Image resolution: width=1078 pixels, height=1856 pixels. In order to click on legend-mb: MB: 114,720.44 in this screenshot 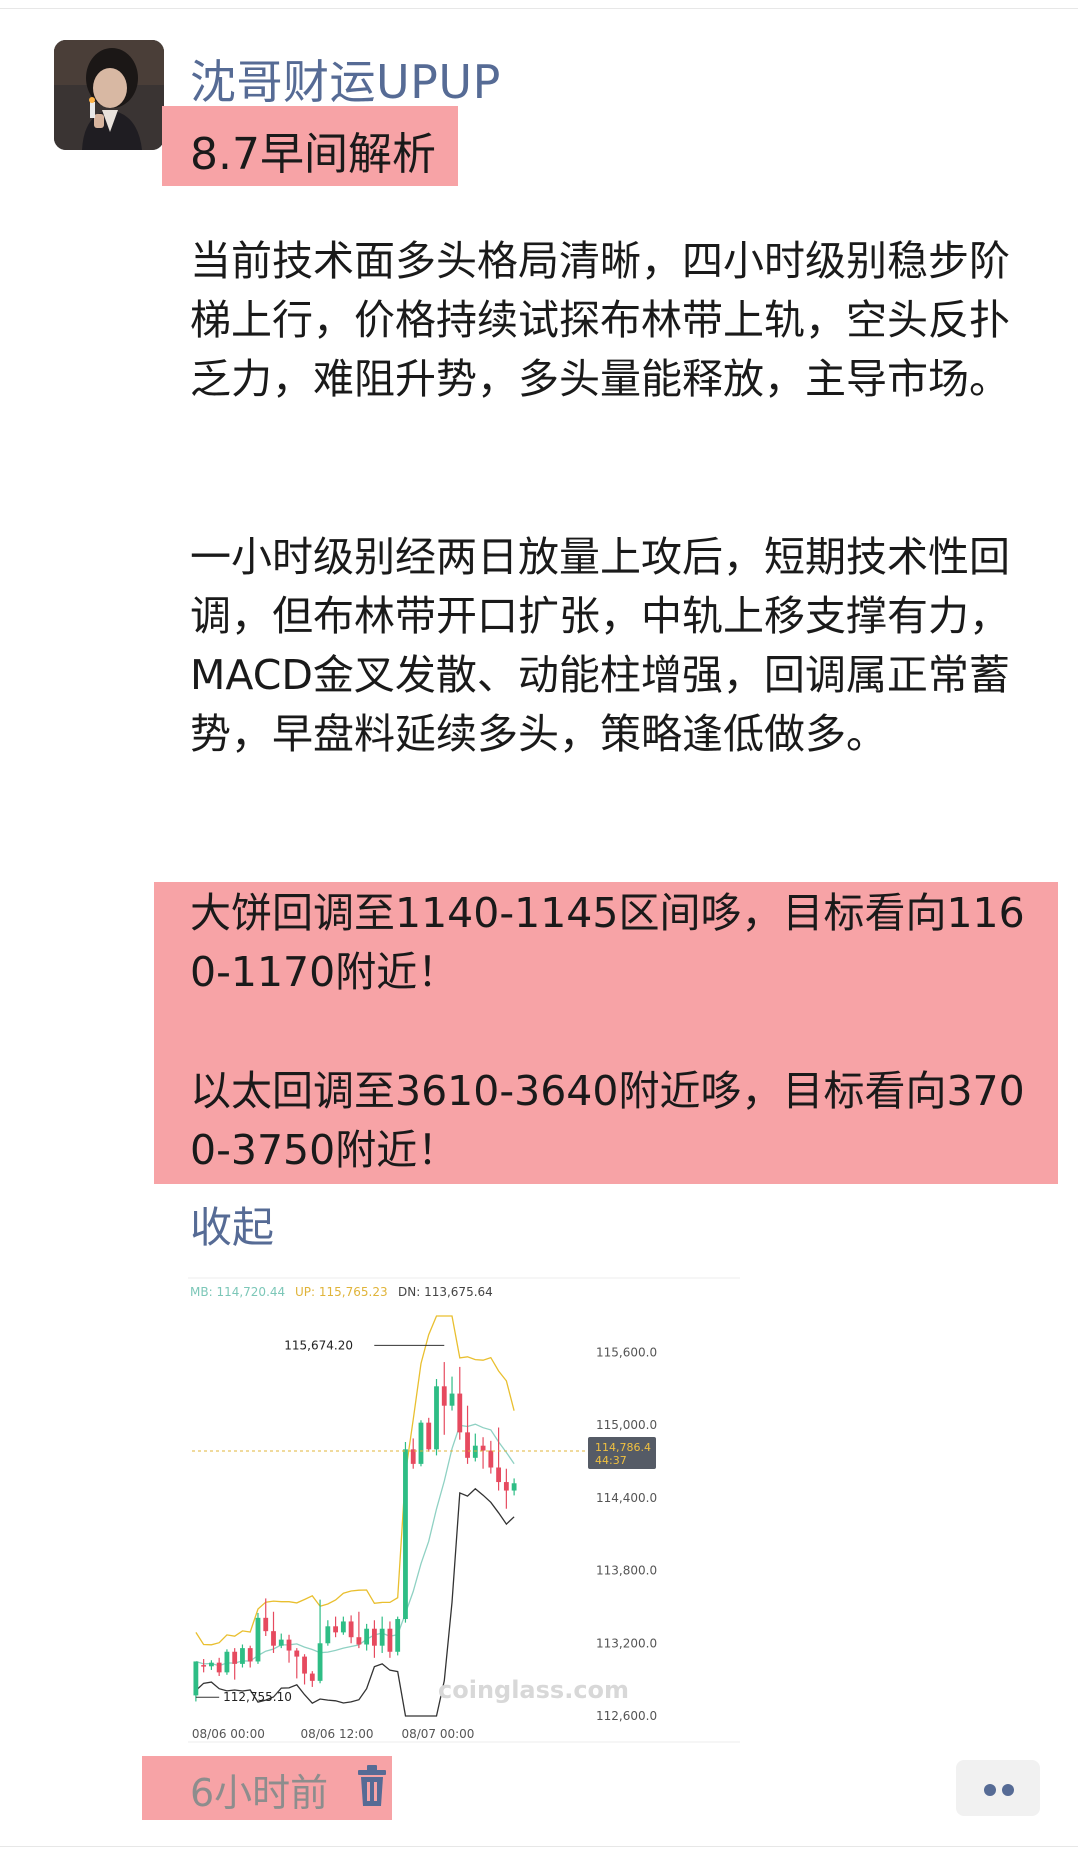, I will do `click(237, 1292)`.